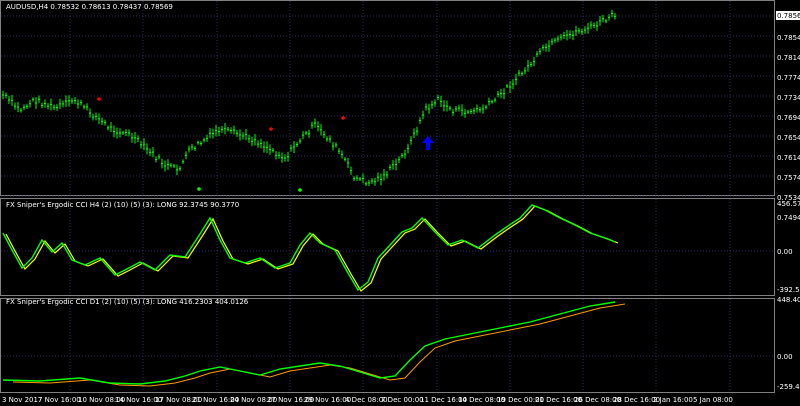 This screenshot has width=800, height=406. I want to click on price-axis-label: 0.78540, so click(788, 38).